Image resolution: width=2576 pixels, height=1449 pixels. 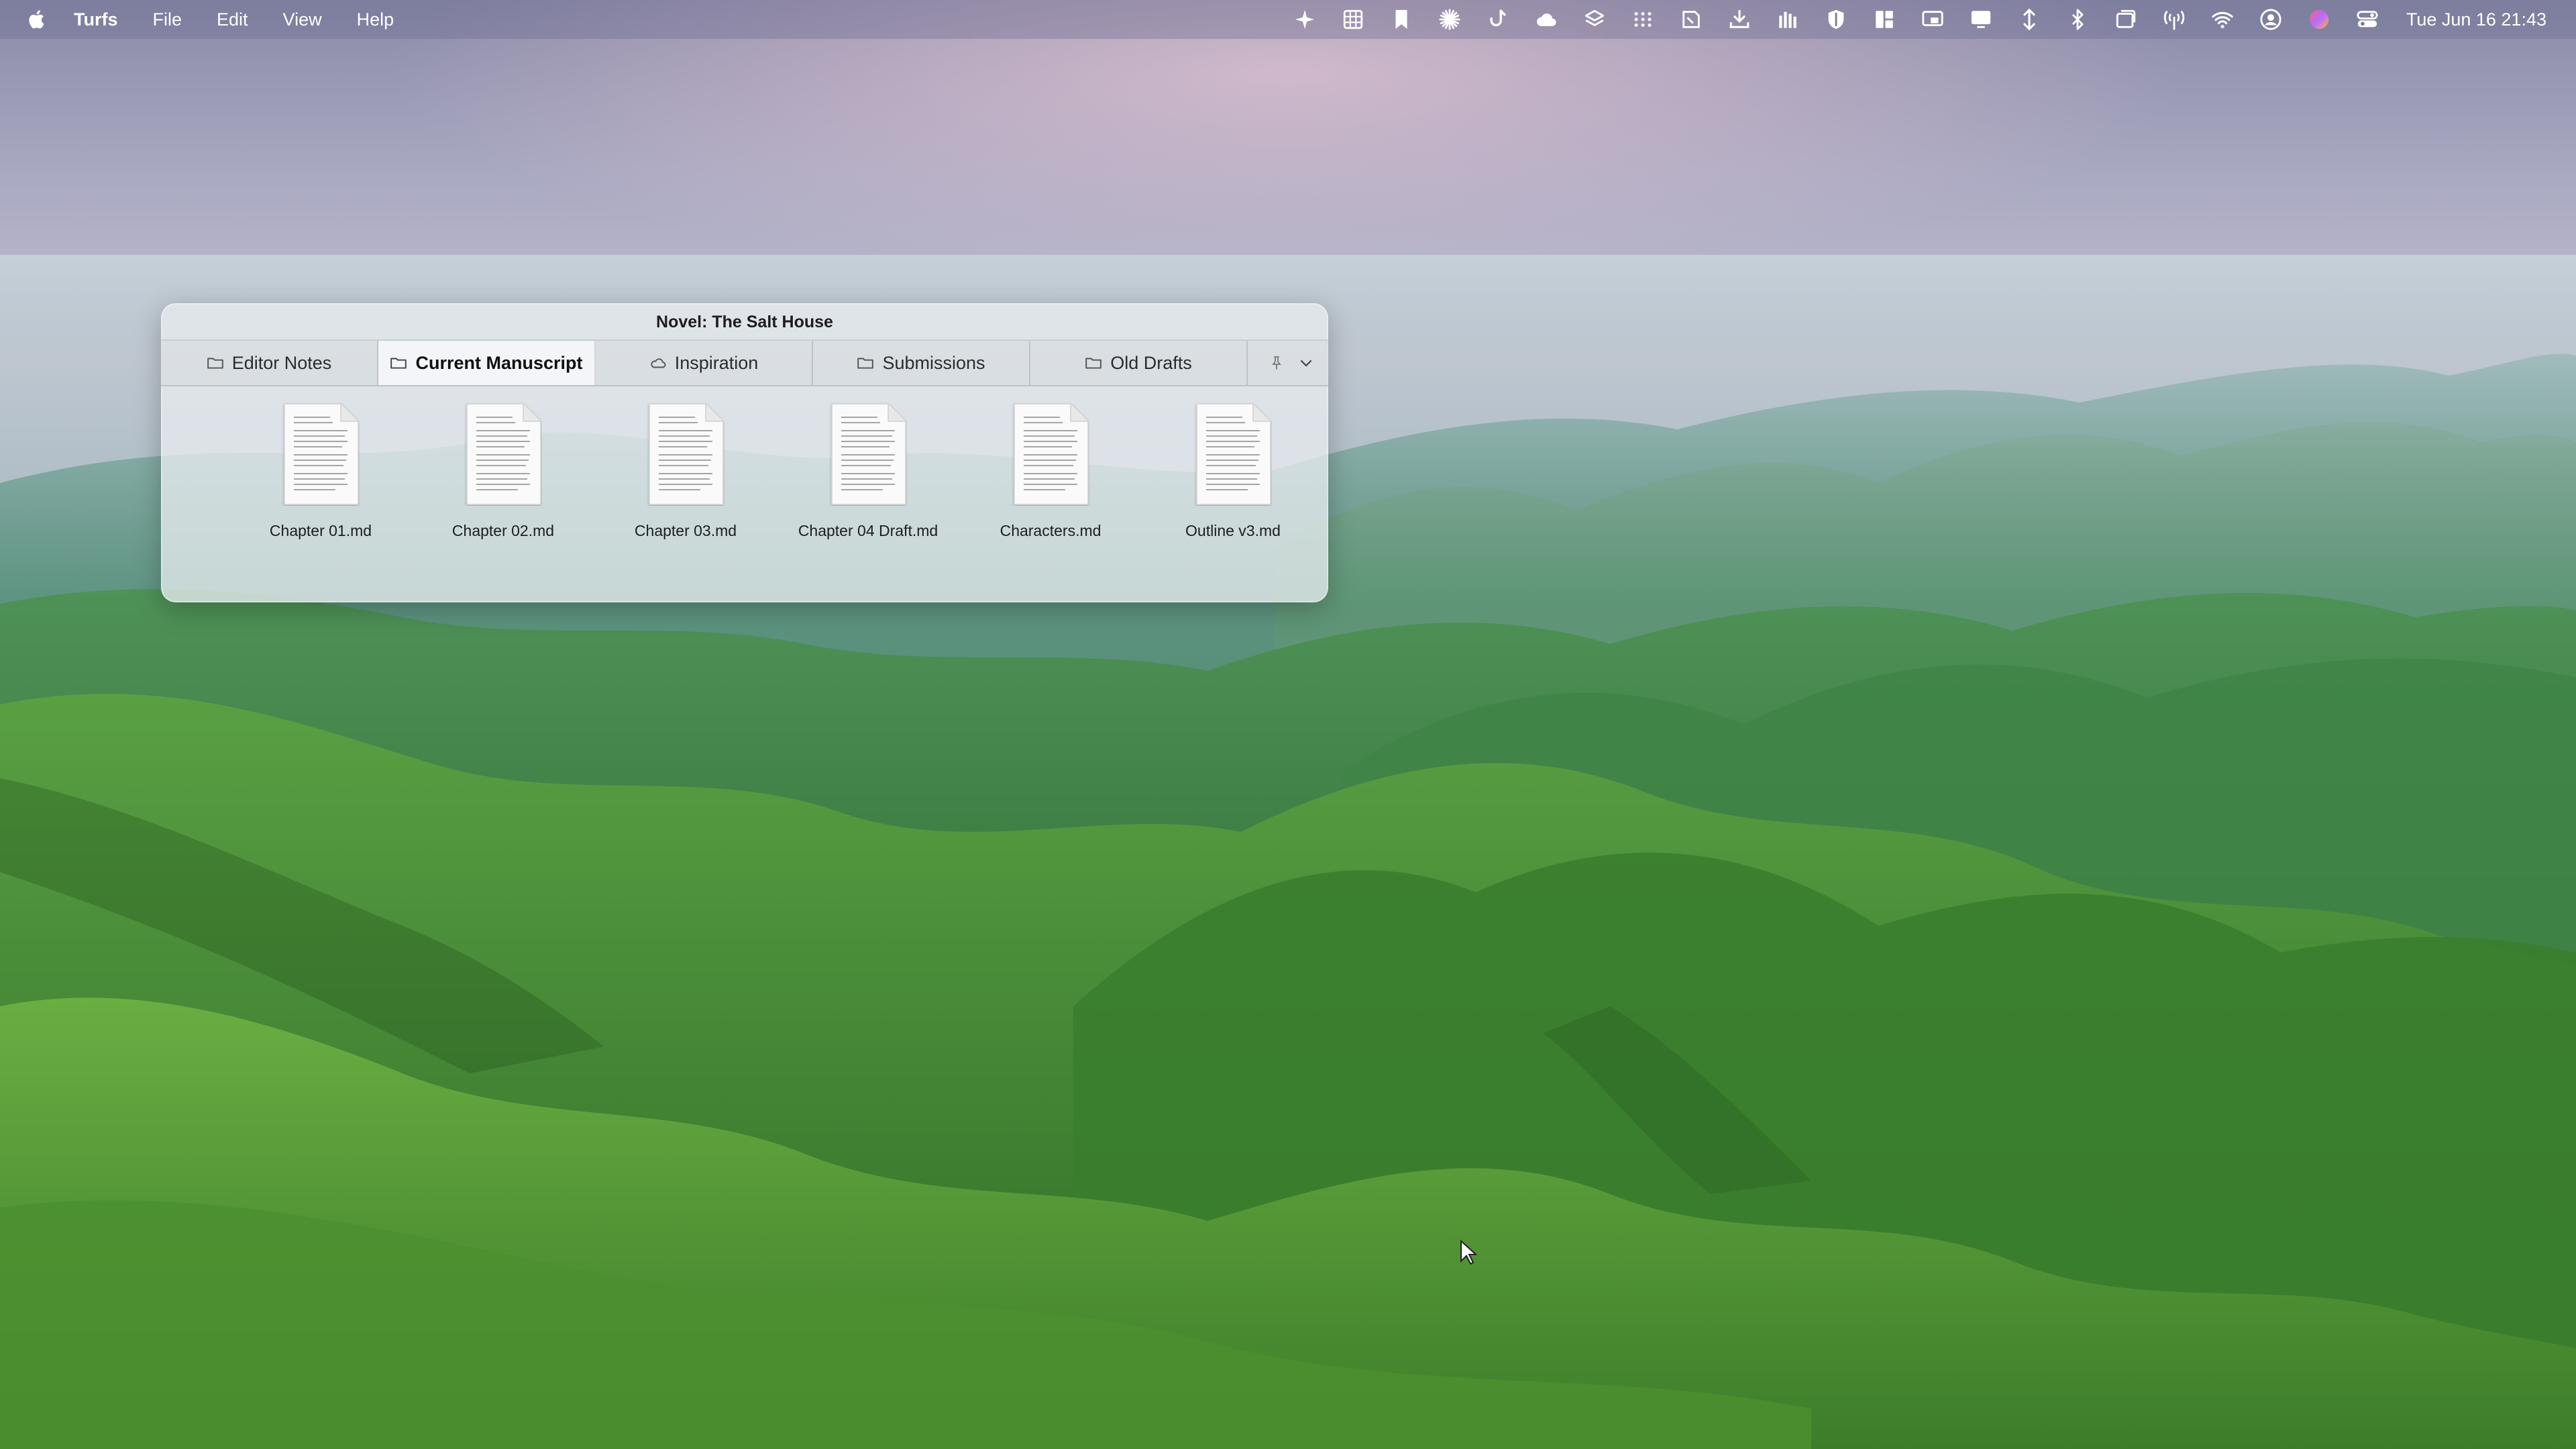 What do you see at coordinates (1498, 19) in the screenshot?
I see `hook-icon` at bounding box center [1498, 19].